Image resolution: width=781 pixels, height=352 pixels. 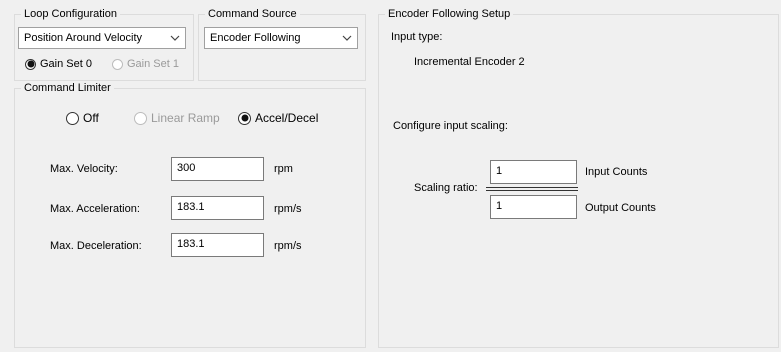 What do you see at coordinates (185, 118) in the screenshot?
I see `limiter-linear-ramp-label: Linear Ramp` at bounding box center [185, 118].